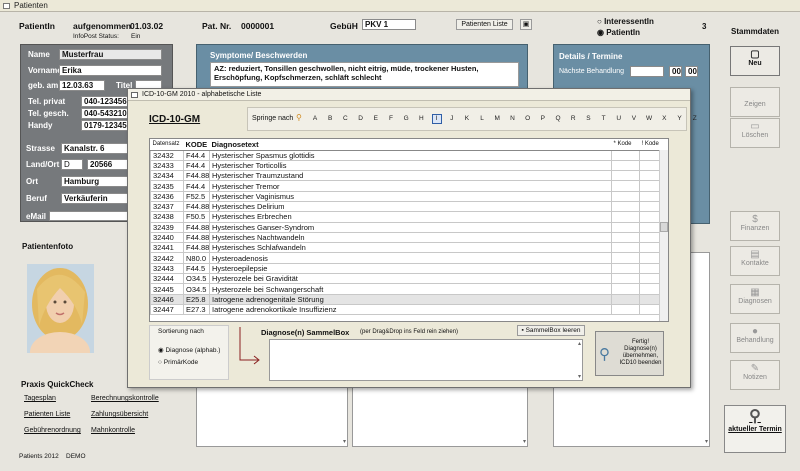 This screenshot has width=800, height=471. What do you see at coordinates (119, 414) in the screenshot?
I see `link-zahlungsuebersicht: Zahlungsübersicht` at bounding box center [119, 414].